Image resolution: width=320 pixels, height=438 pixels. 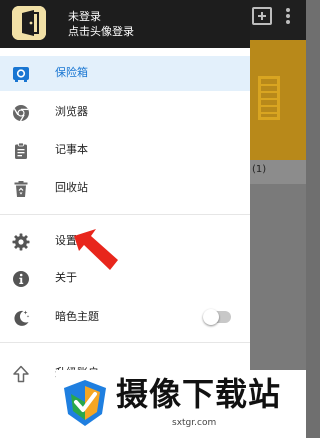 I want to click on more-icon, so click(x=288, y=10).